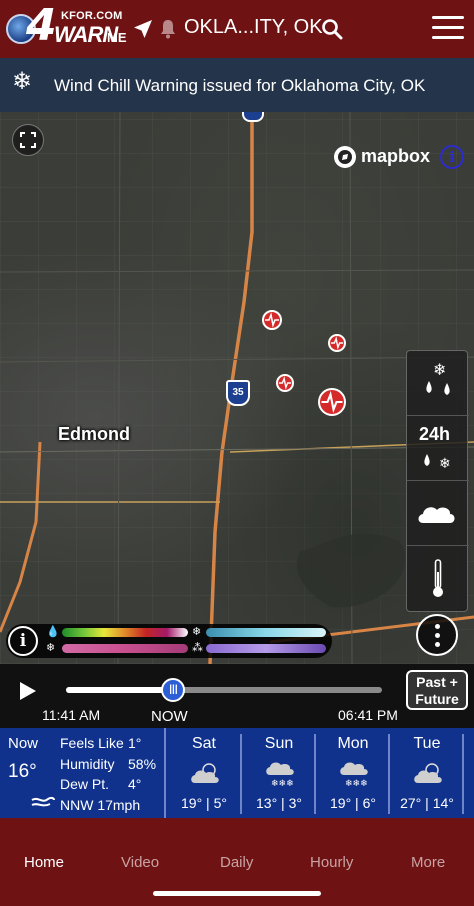 The image size is (474, 906). I want to click on wind-icon, so click(43, 801).